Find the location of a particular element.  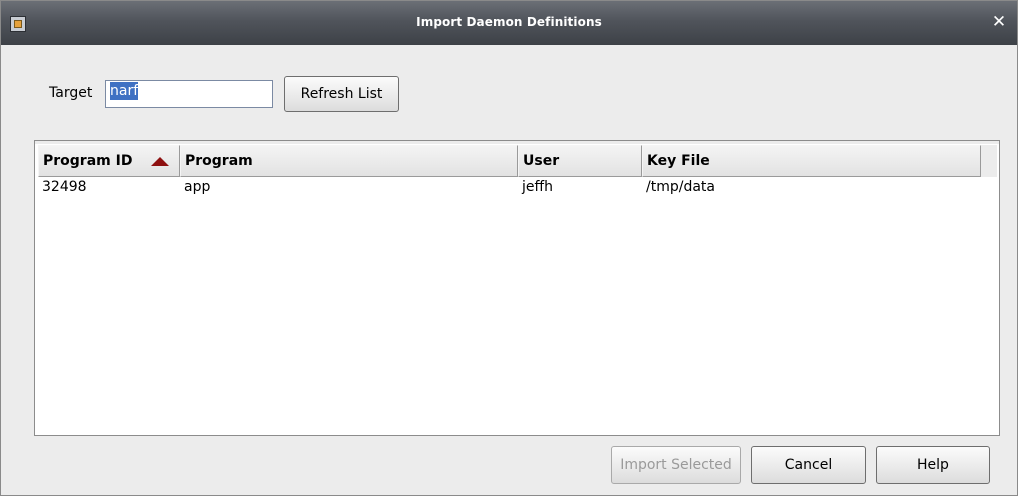

column-header-program: Program is located at coordinates (349, 161).